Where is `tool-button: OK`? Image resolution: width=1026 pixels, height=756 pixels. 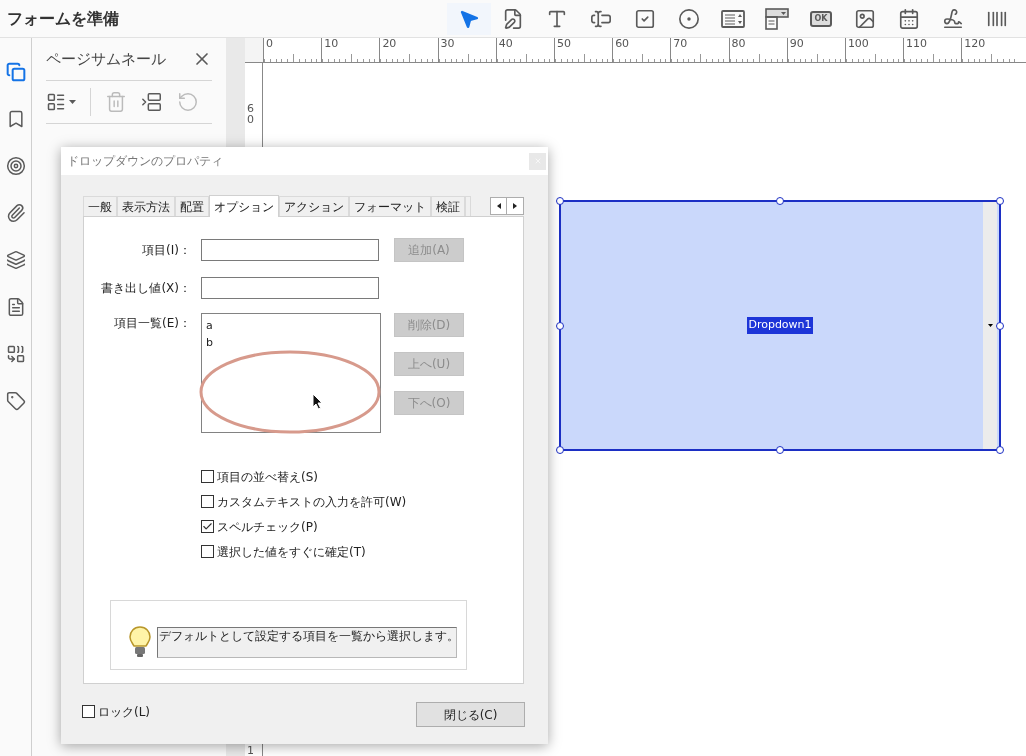
tool-button: OK is located at coordinates (821, 18).